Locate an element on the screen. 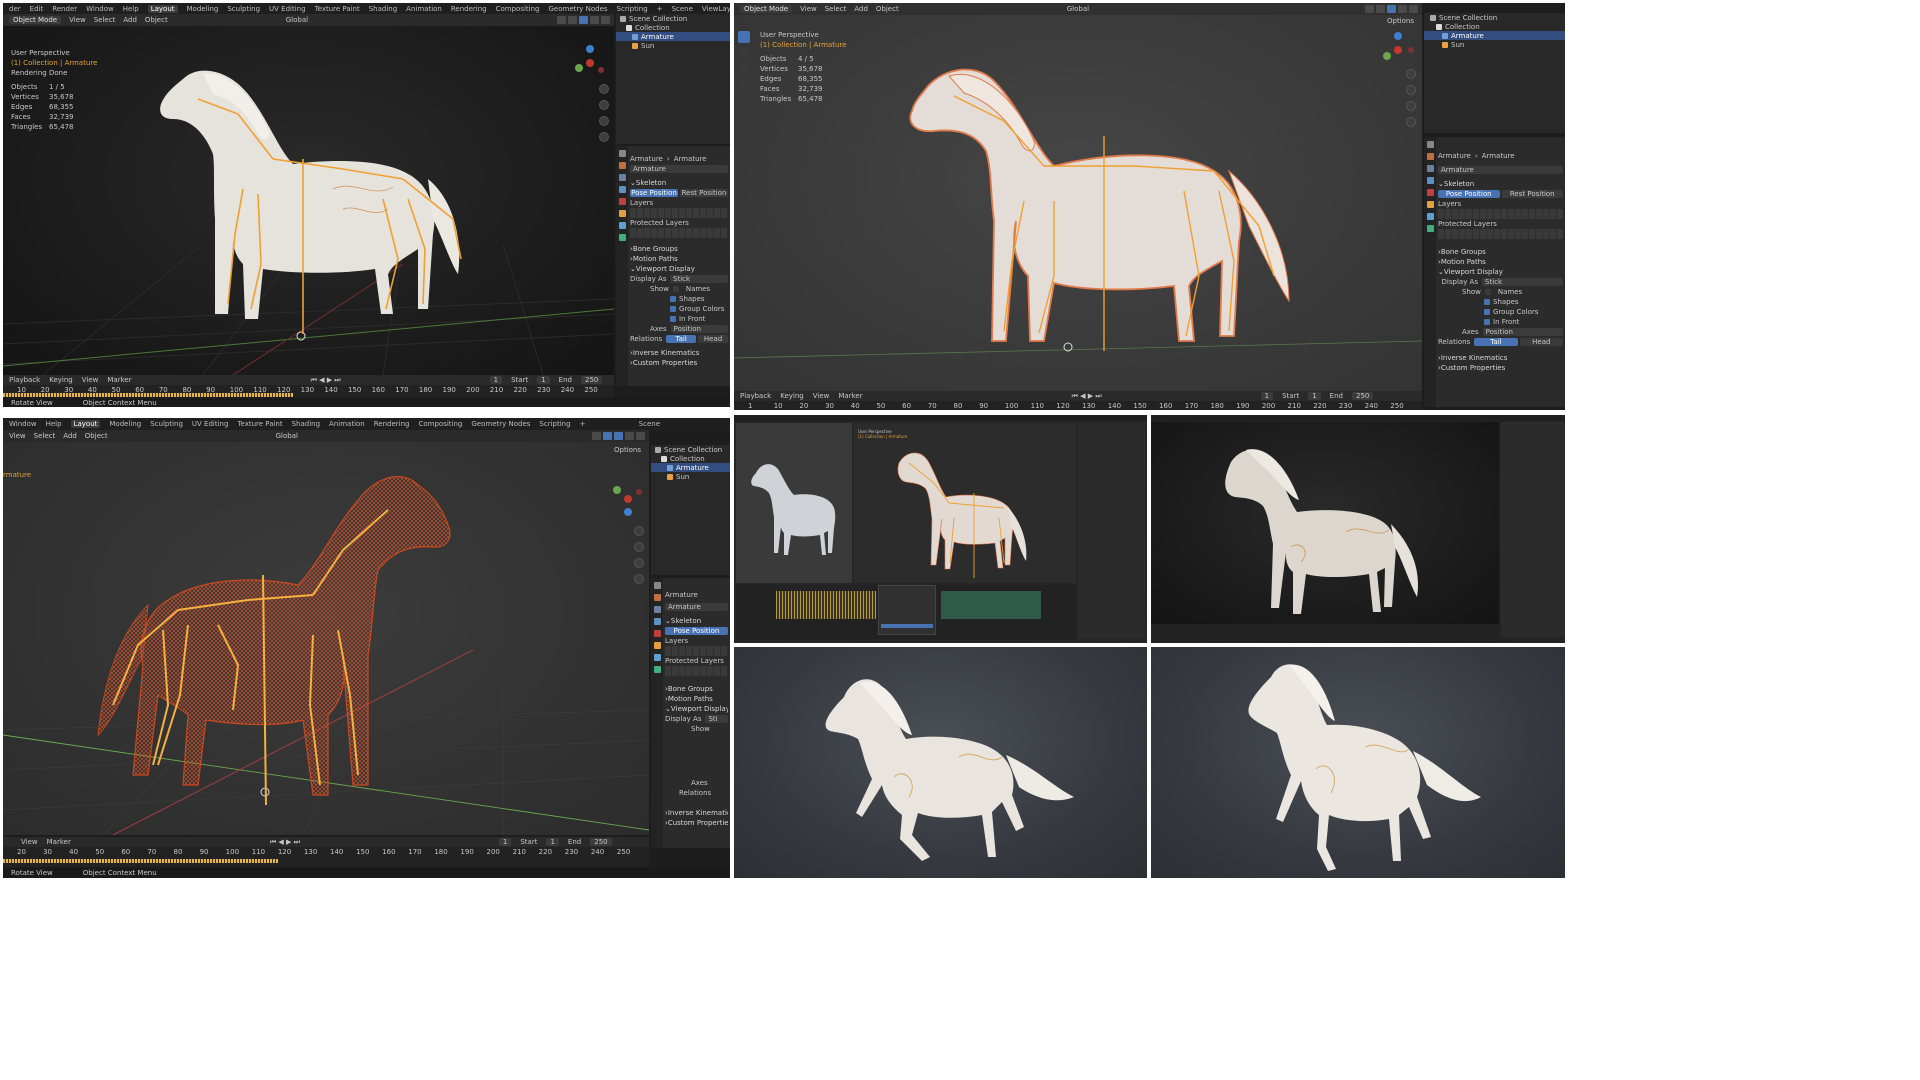  keyframe-block is located at coordinates (826, 605).